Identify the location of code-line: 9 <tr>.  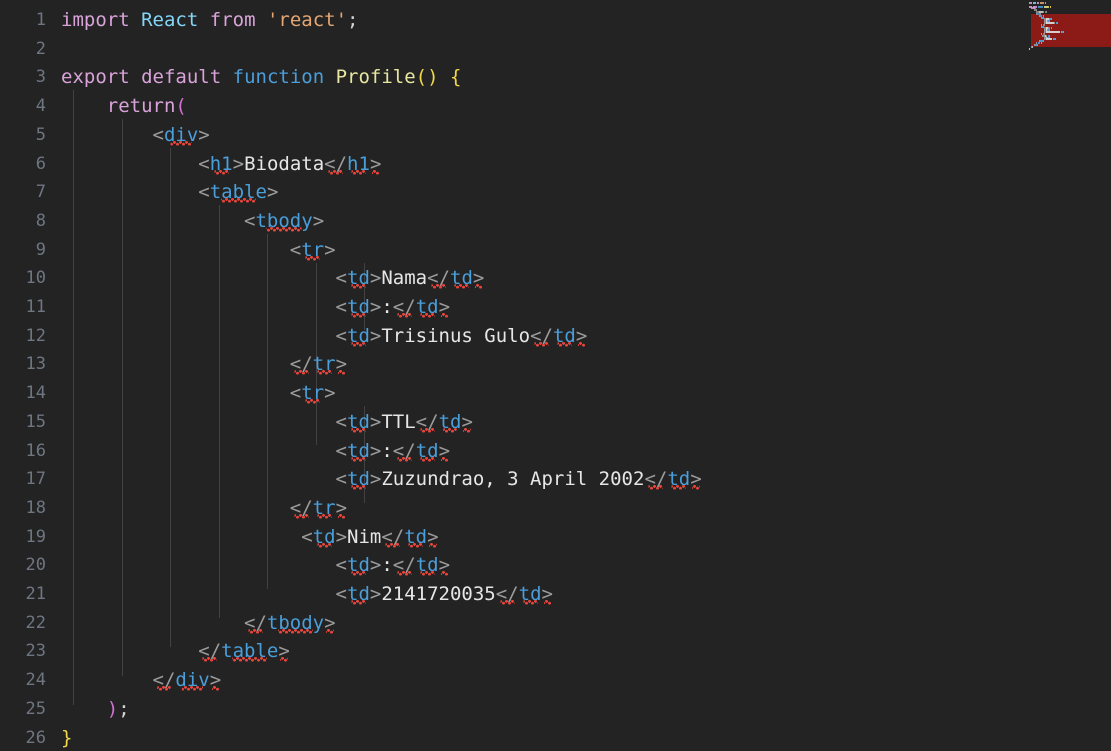
(555, 250).